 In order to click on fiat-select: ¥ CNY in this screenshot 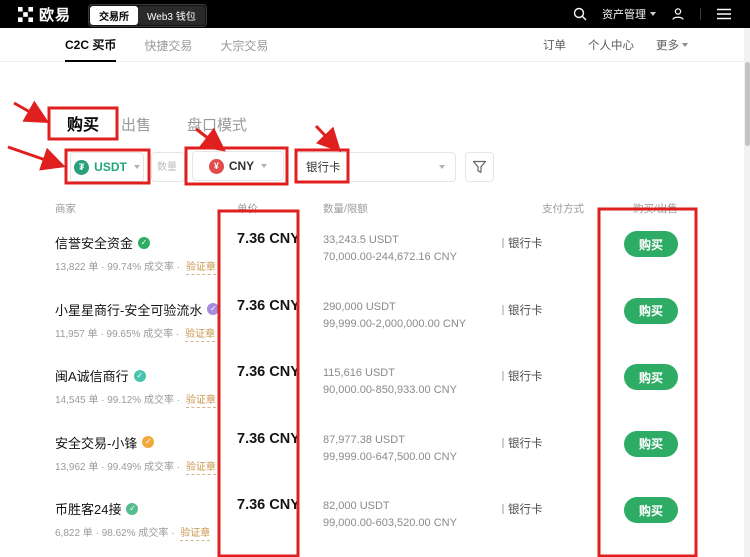, I will do `click(238, 166)`.